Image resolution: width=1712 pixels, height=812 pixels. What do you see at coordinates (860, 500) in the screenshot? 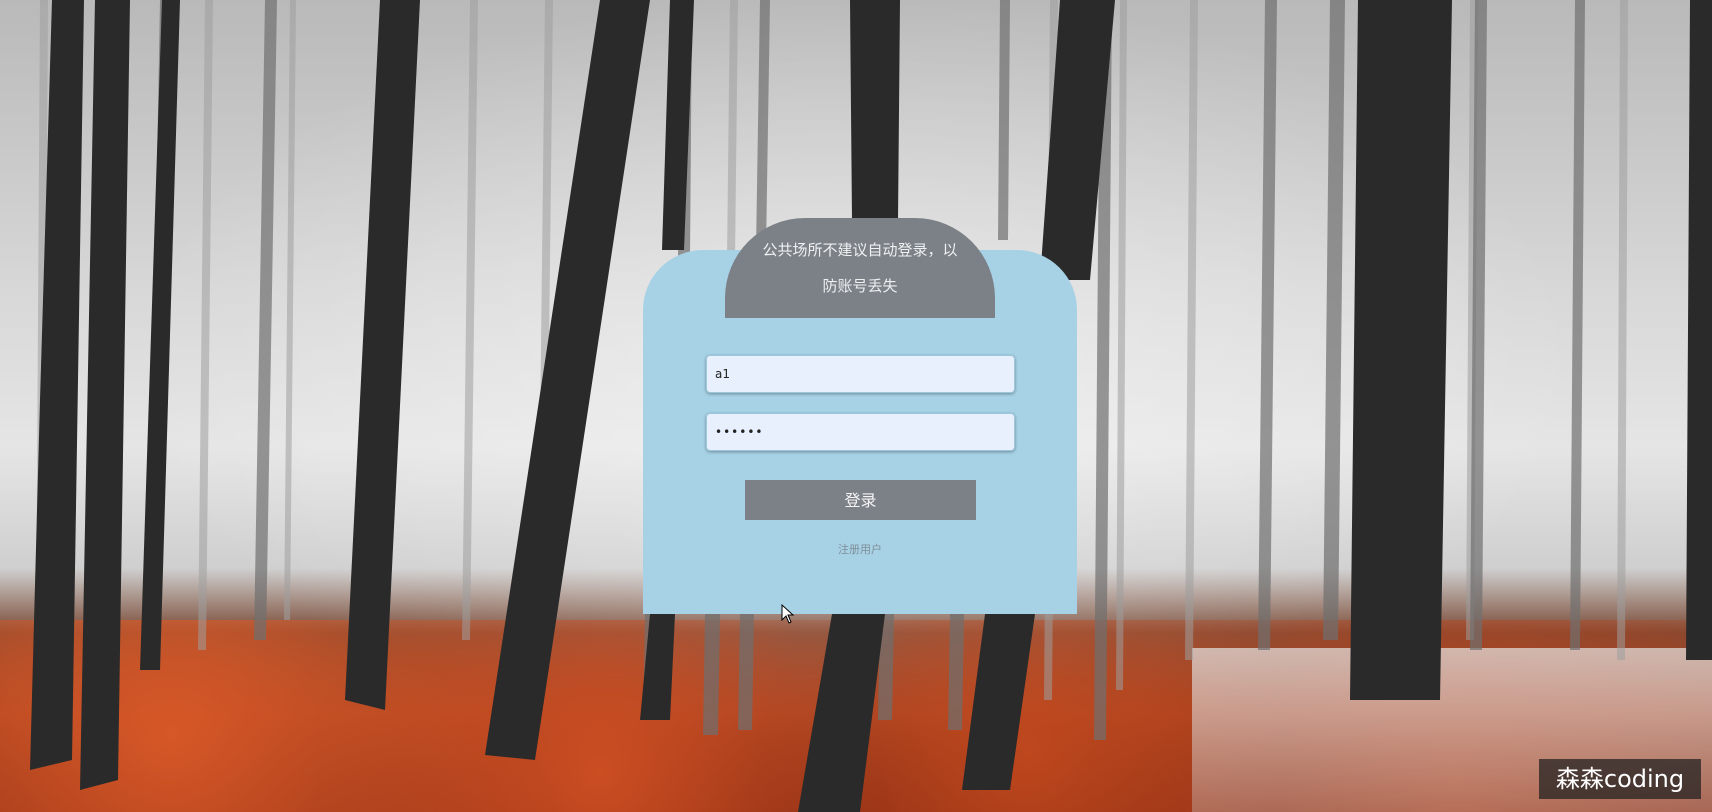
I see `login-button: 登录` at bounding box center [860, 500].